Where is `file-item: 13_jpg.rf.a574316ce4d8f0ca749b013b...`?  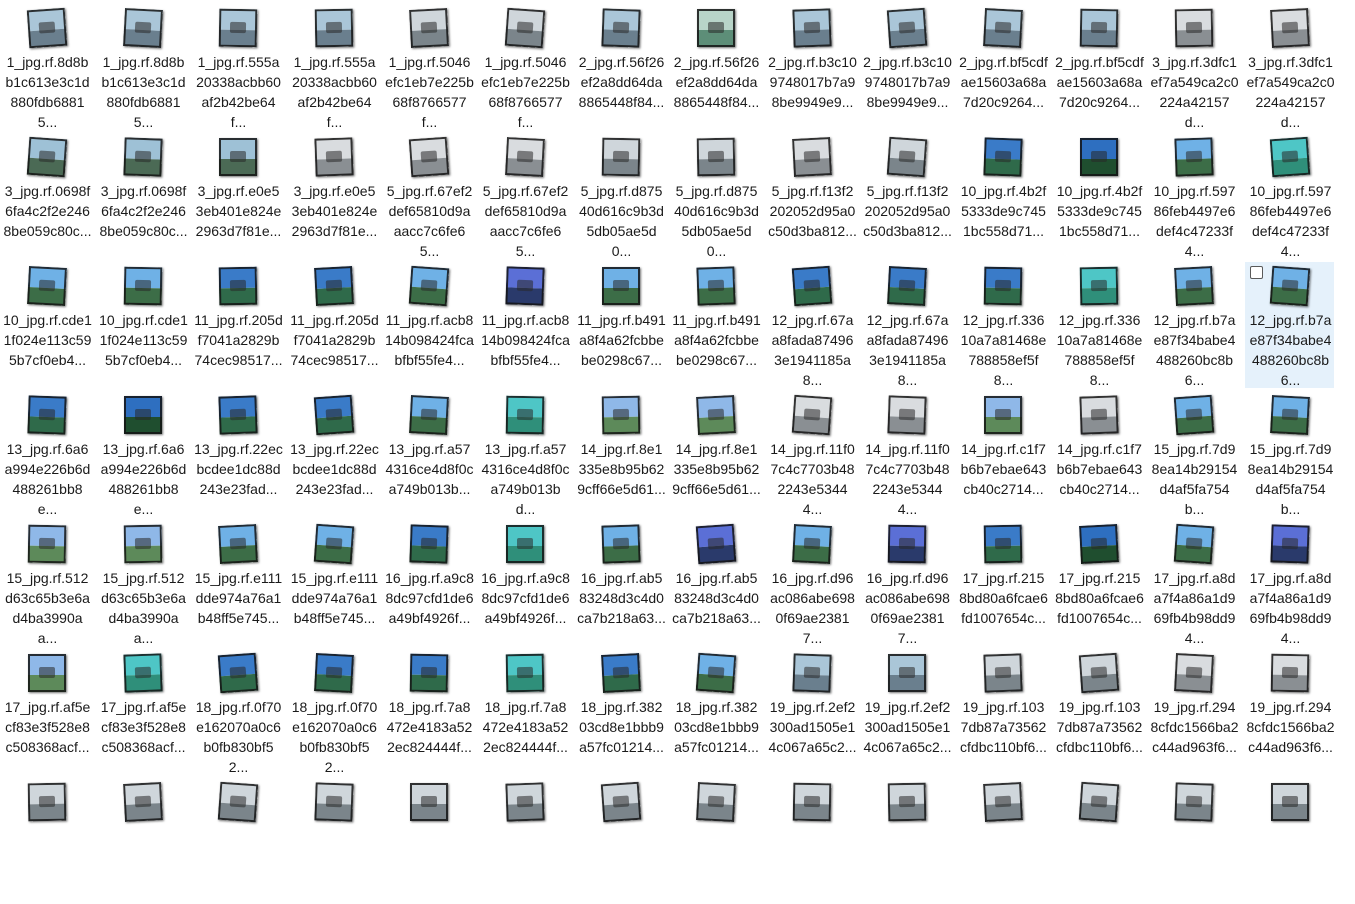
file-item: 13_jpg.rf.a574316ce4d8f0ca749b013b... is located at coordinates (428, 454).